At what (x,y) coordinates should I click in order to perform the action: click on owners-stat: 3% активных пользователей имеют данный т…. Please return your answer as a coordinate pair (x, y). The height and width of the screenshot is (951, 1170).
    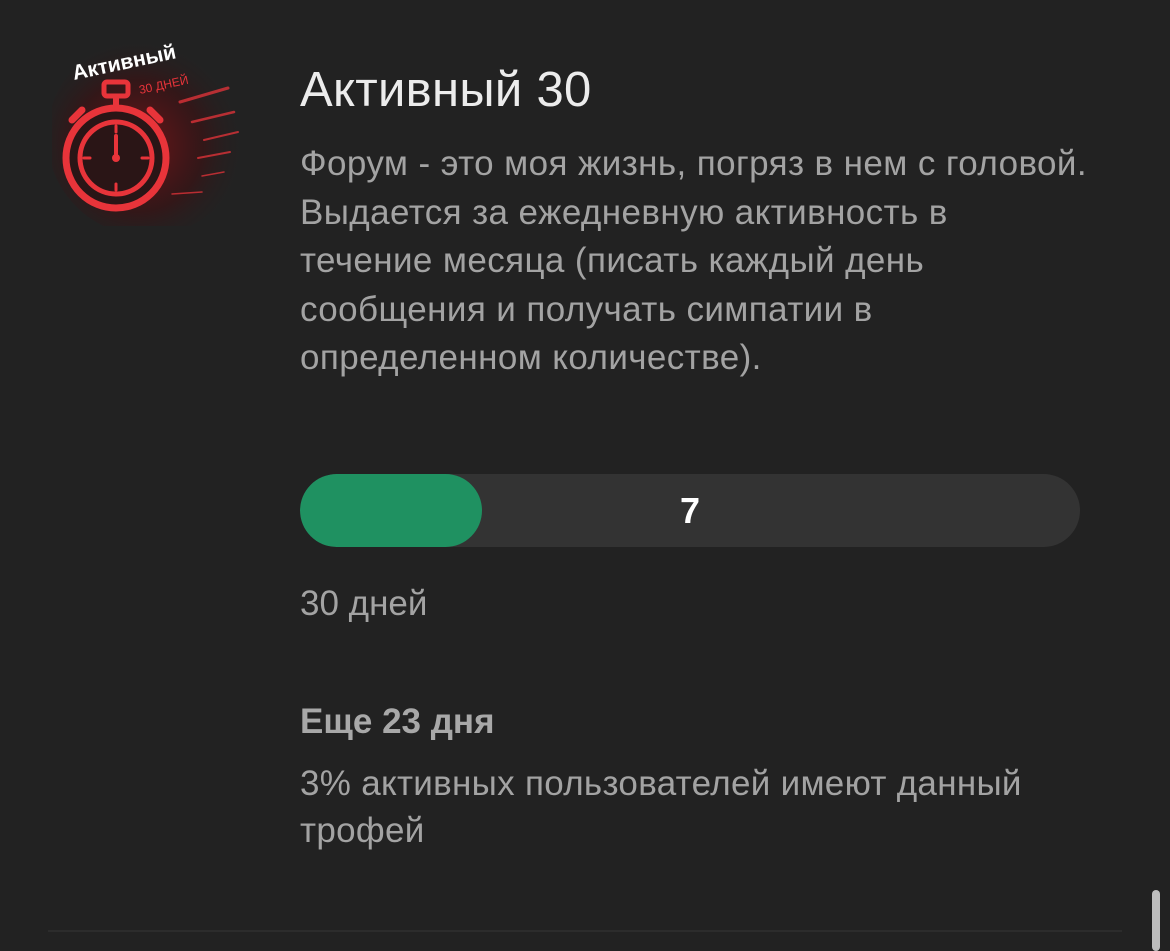
    Looking at the image, I should click on (661, 807).